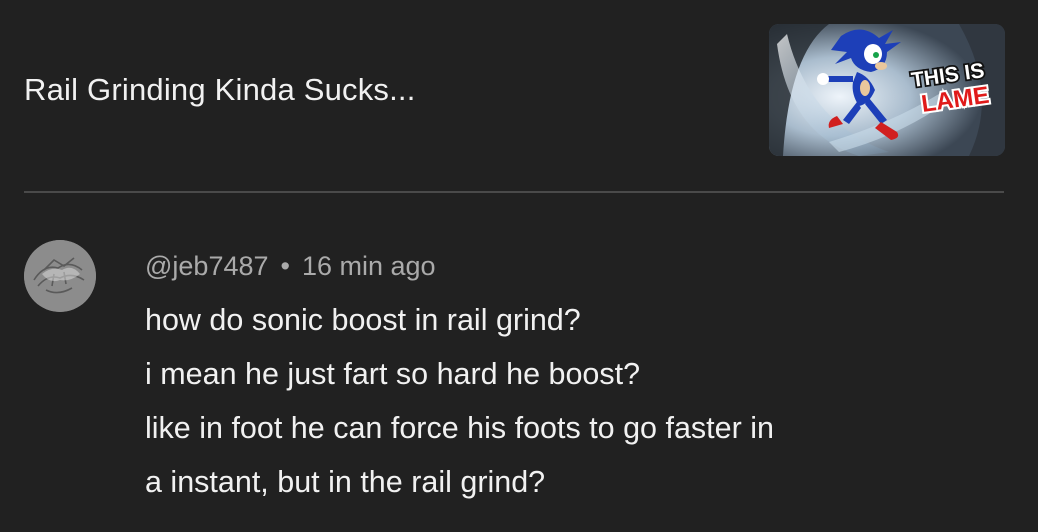  What do you see at coordinates (514, 192) in the screenshot?
I see `section-divider` at bounding box center [514, 192].